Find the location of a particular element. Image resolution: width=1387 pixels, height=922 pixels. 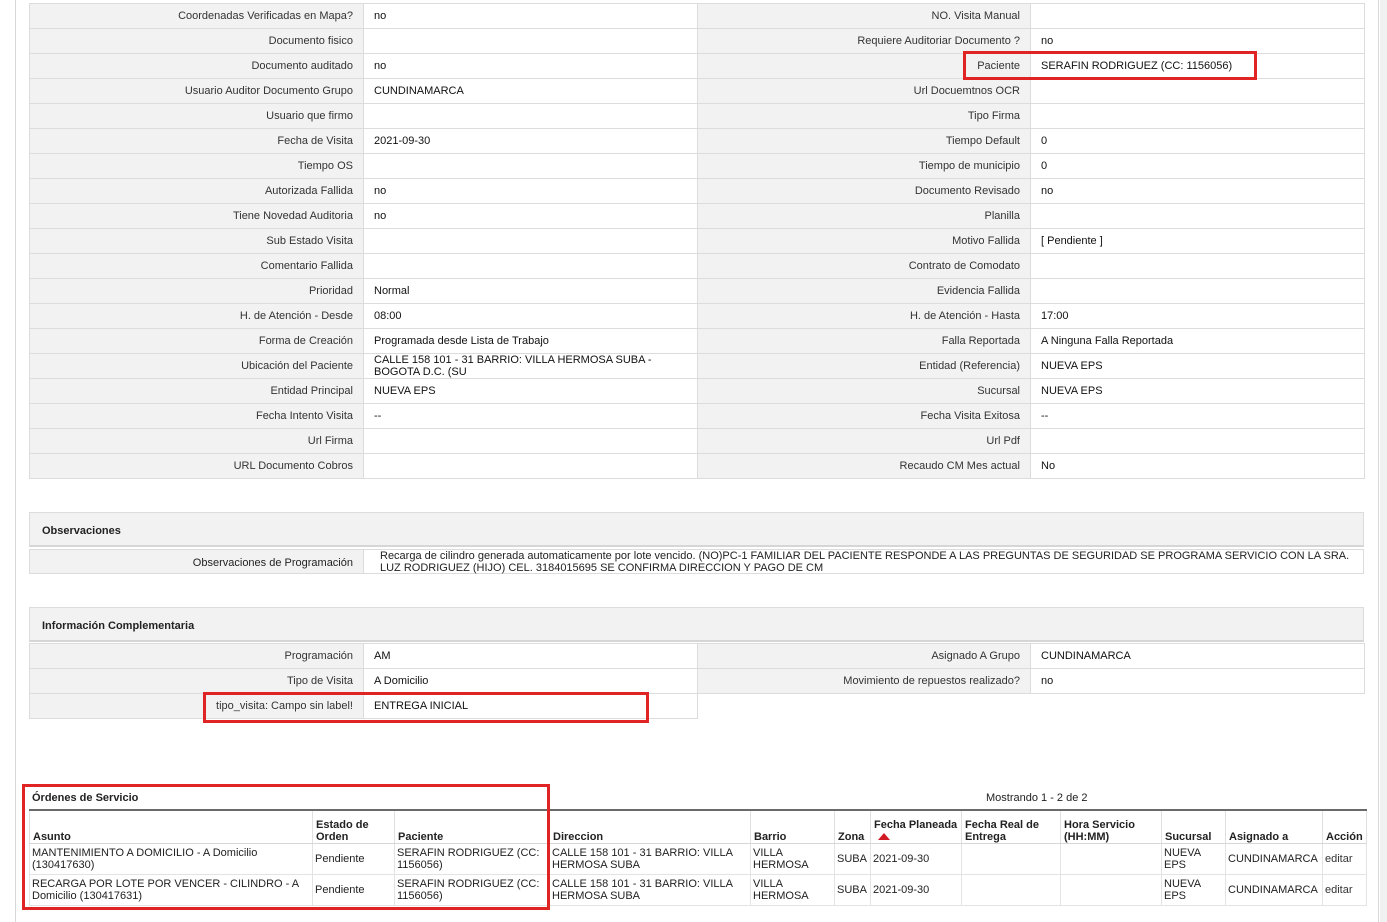

col-asignado: Asignado a is located at coordinates (1274, 826).